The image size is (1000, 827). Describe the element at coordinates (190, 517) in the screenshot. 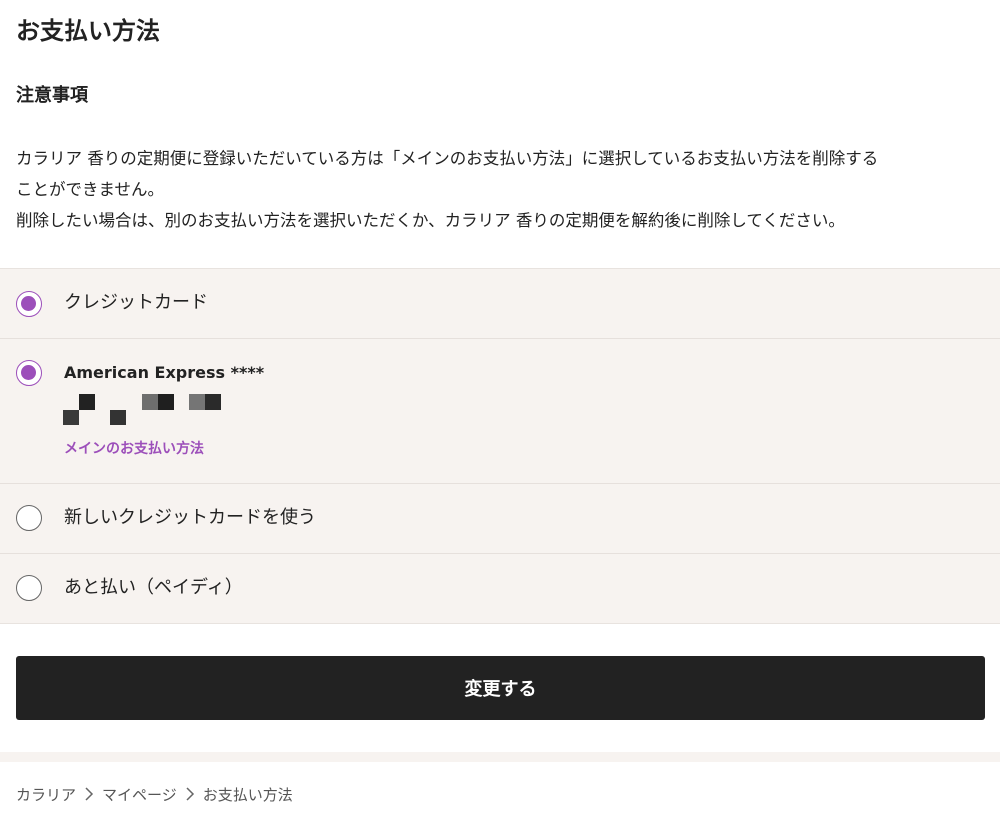

I see `payment-option-label: 新しいクレジットカードを使う` at that location.